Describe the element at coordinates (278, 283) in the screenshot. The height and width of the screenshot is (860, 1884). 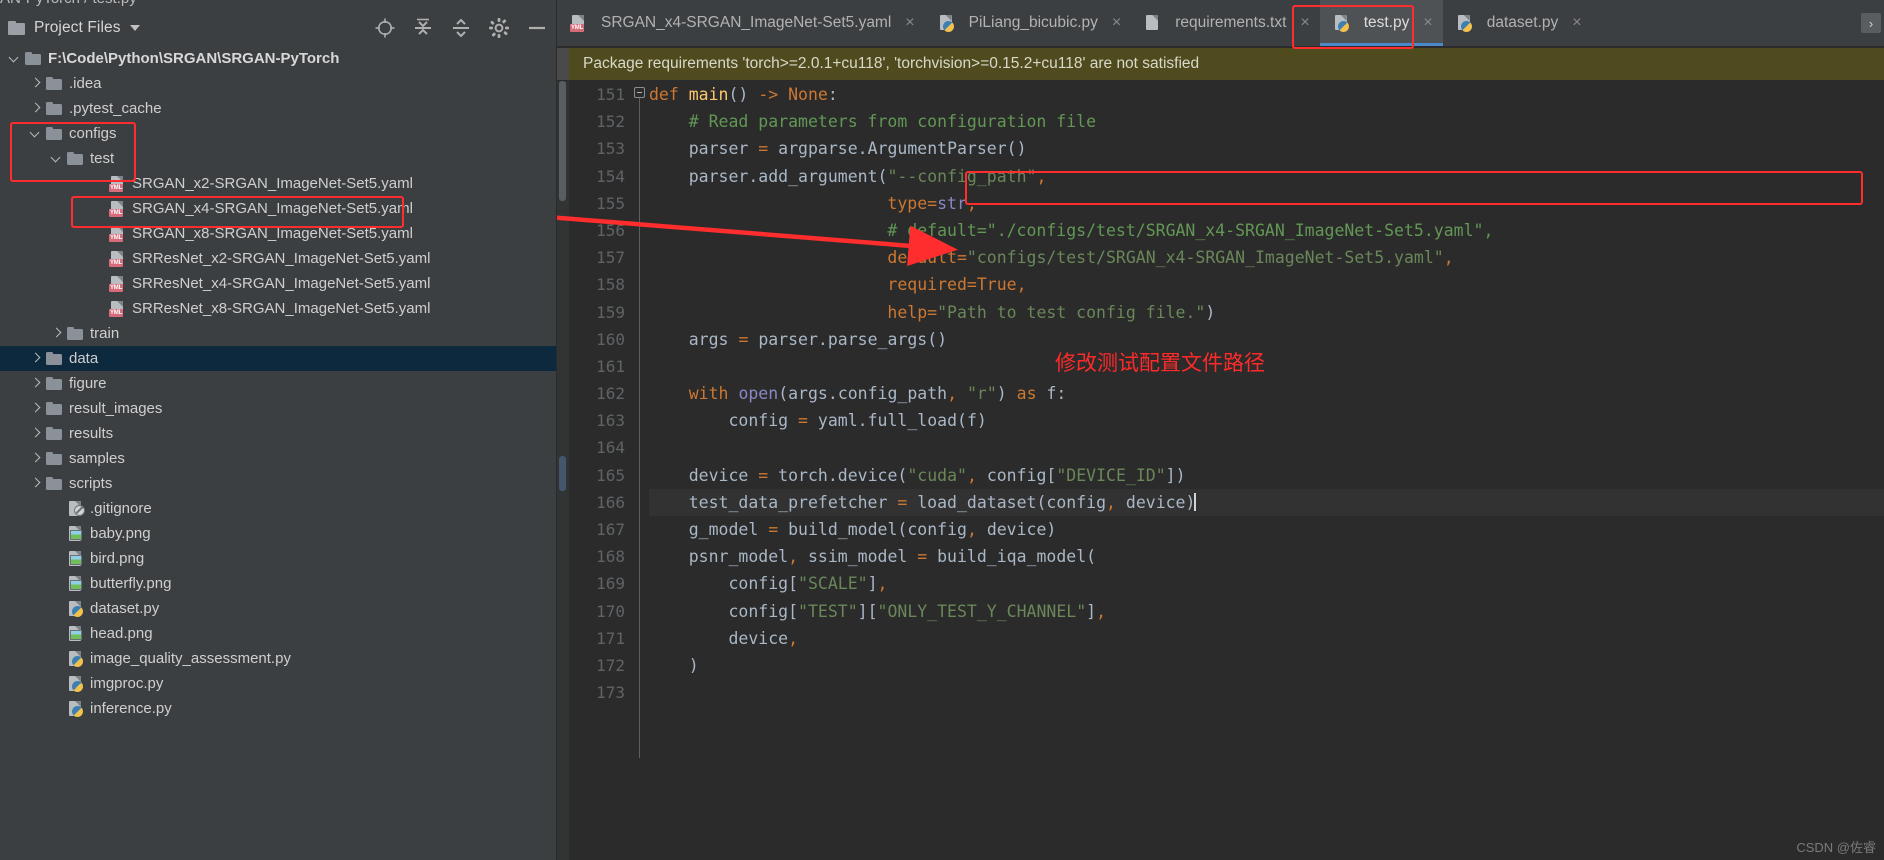
I see `tree-row: YML SRResNet_x4-SRGAN_ImageNet-Set5.yaml` at that location.